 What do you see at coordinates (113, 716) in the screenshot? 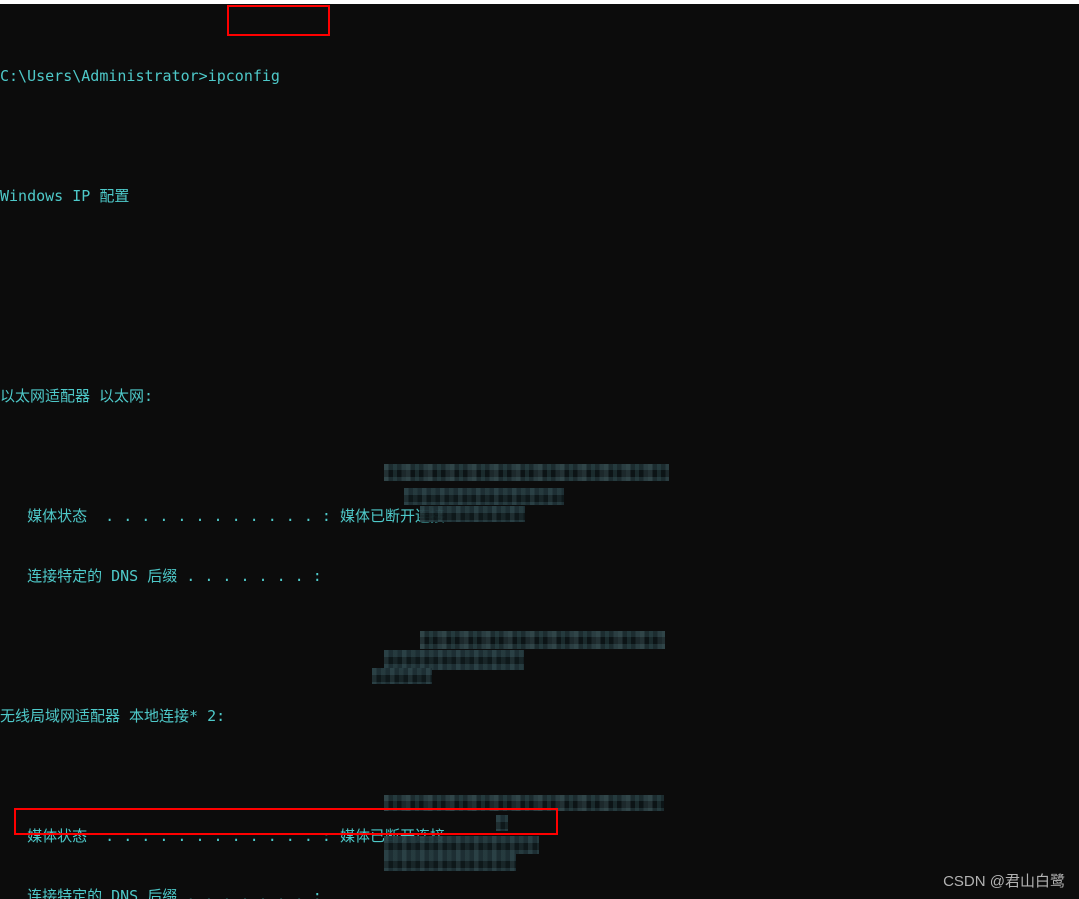
I see `adapter-header-local-2: 无线局域网适配器 本地连接* 2:` at bounding box center [113, 716].